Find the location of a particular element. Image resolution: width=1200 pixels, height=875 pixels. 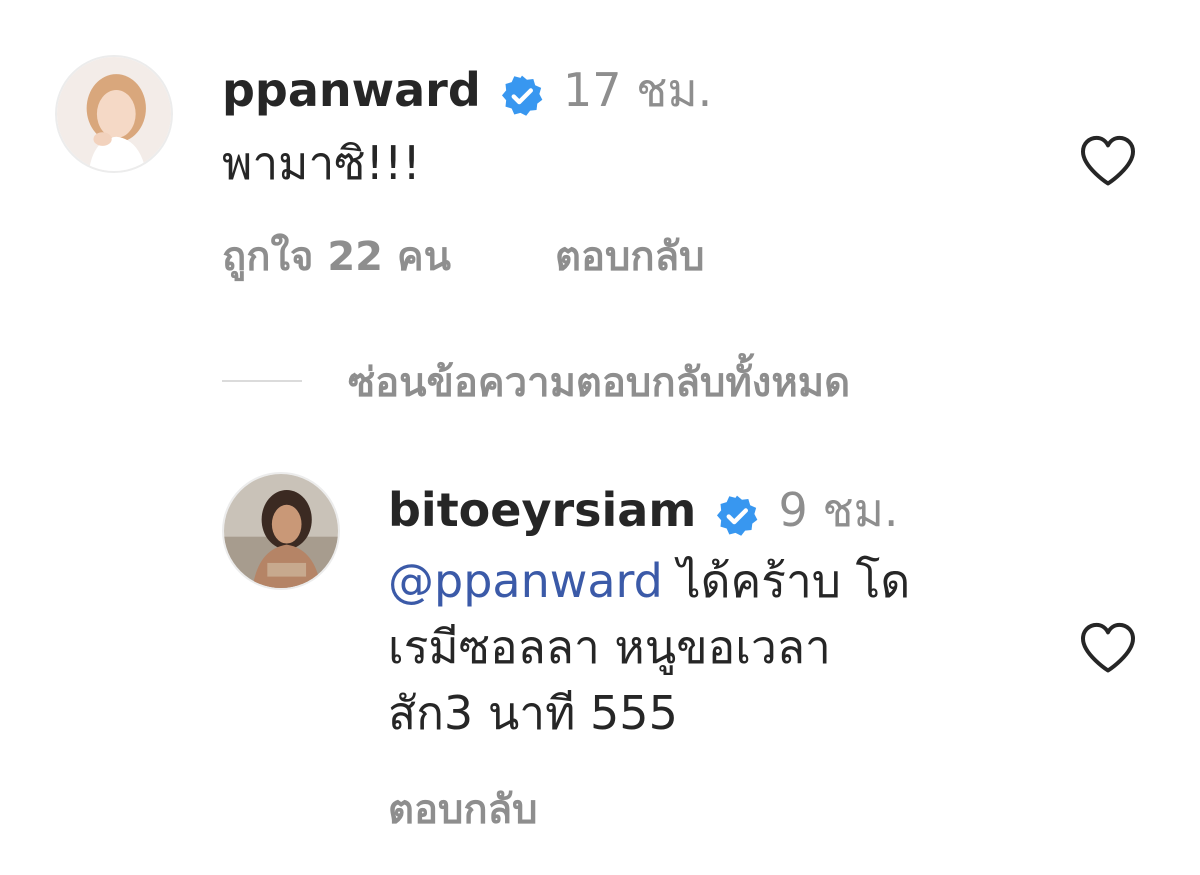

comment-text: พามาซิ!!! is located at coordinates (321, 163).